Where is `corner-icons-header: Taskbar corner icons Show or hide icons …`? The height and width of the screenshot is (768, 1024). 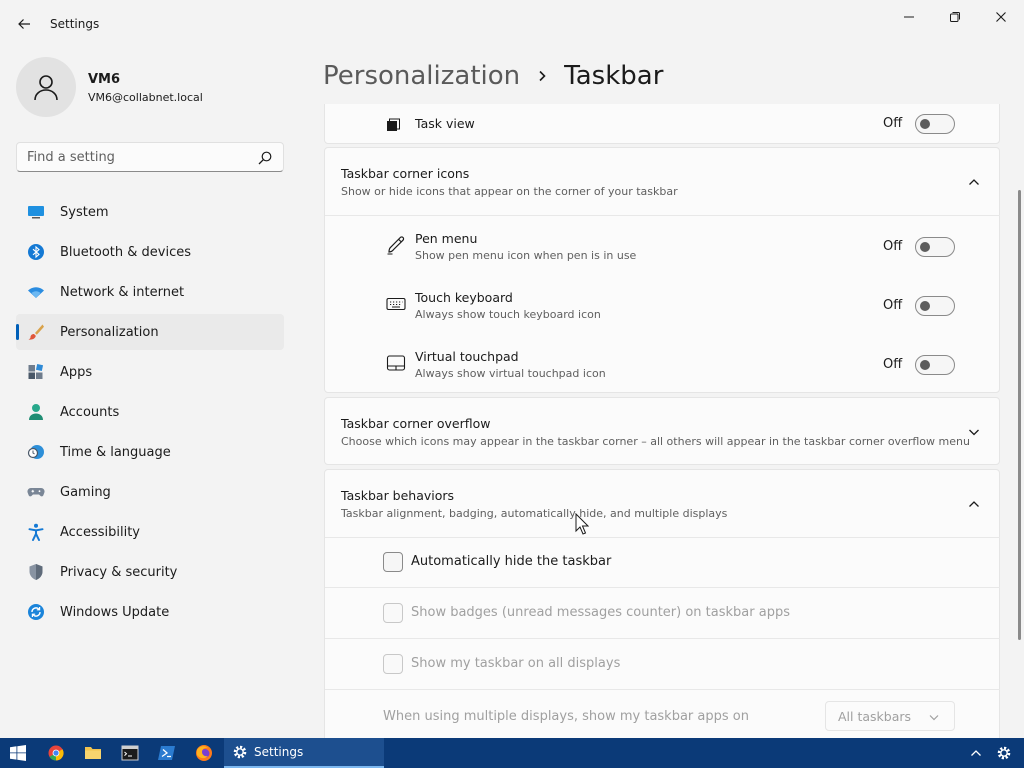 corner-icons-header: Taskbar corner icons Show or hide icons … is located at coordinates (509, 182).